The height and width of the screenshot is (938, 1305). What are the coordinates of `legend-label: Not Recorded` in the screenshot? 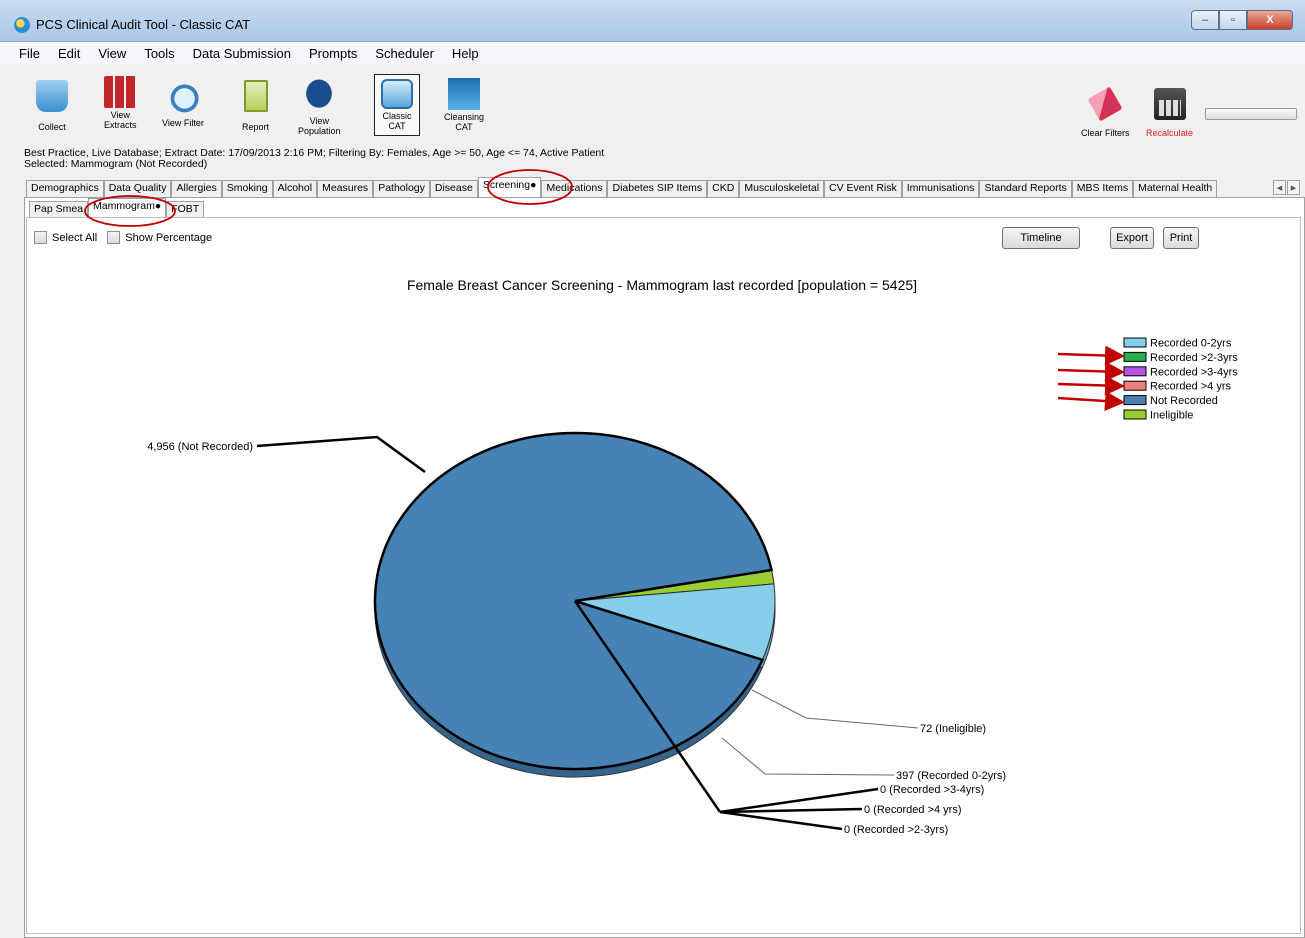 It's located at (1184, 401).